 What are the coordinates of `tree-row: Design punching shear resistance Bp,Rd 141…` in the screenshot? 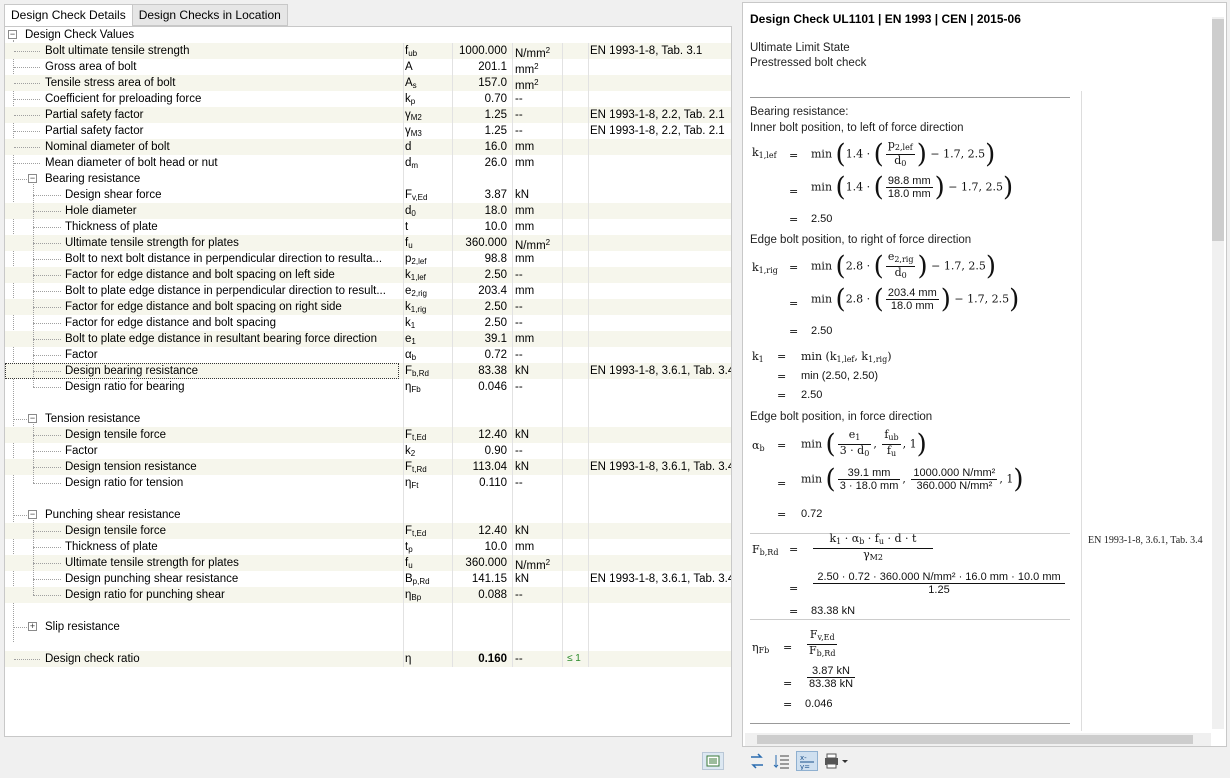 It's located at (368, 579).